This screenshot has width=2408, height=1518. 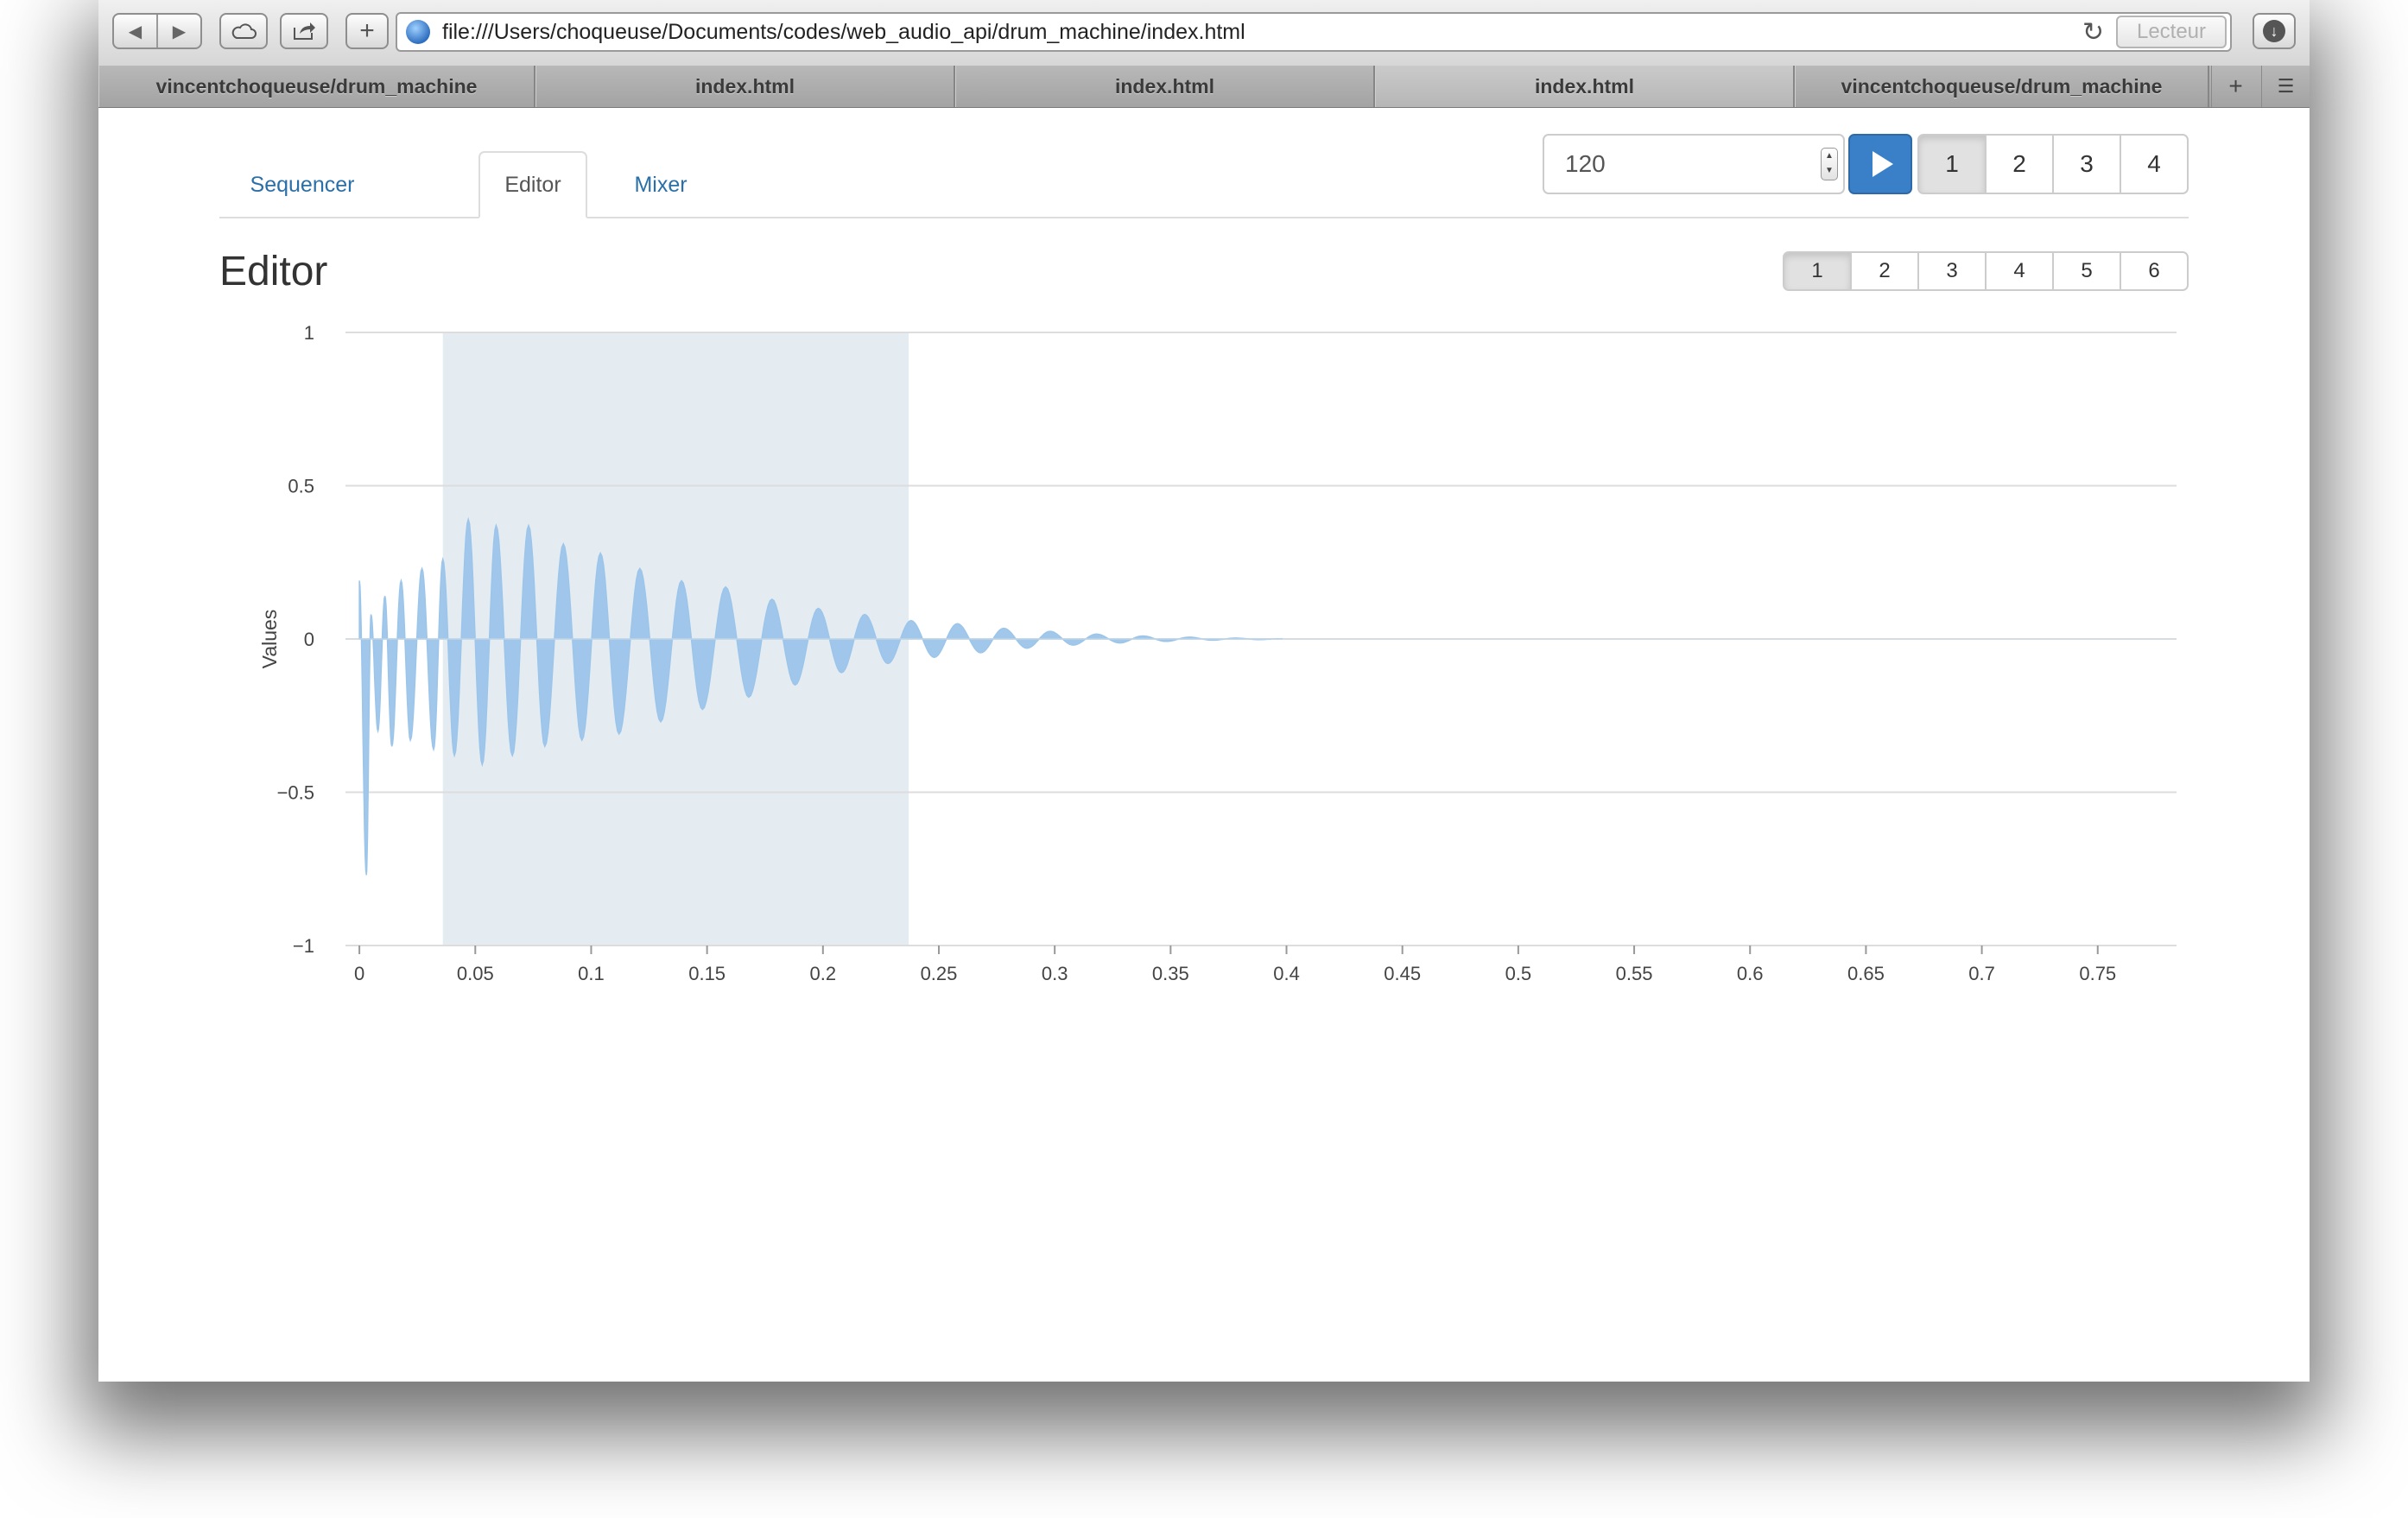 I want to click on back-icon: ◀, so click(x=135, y=31).